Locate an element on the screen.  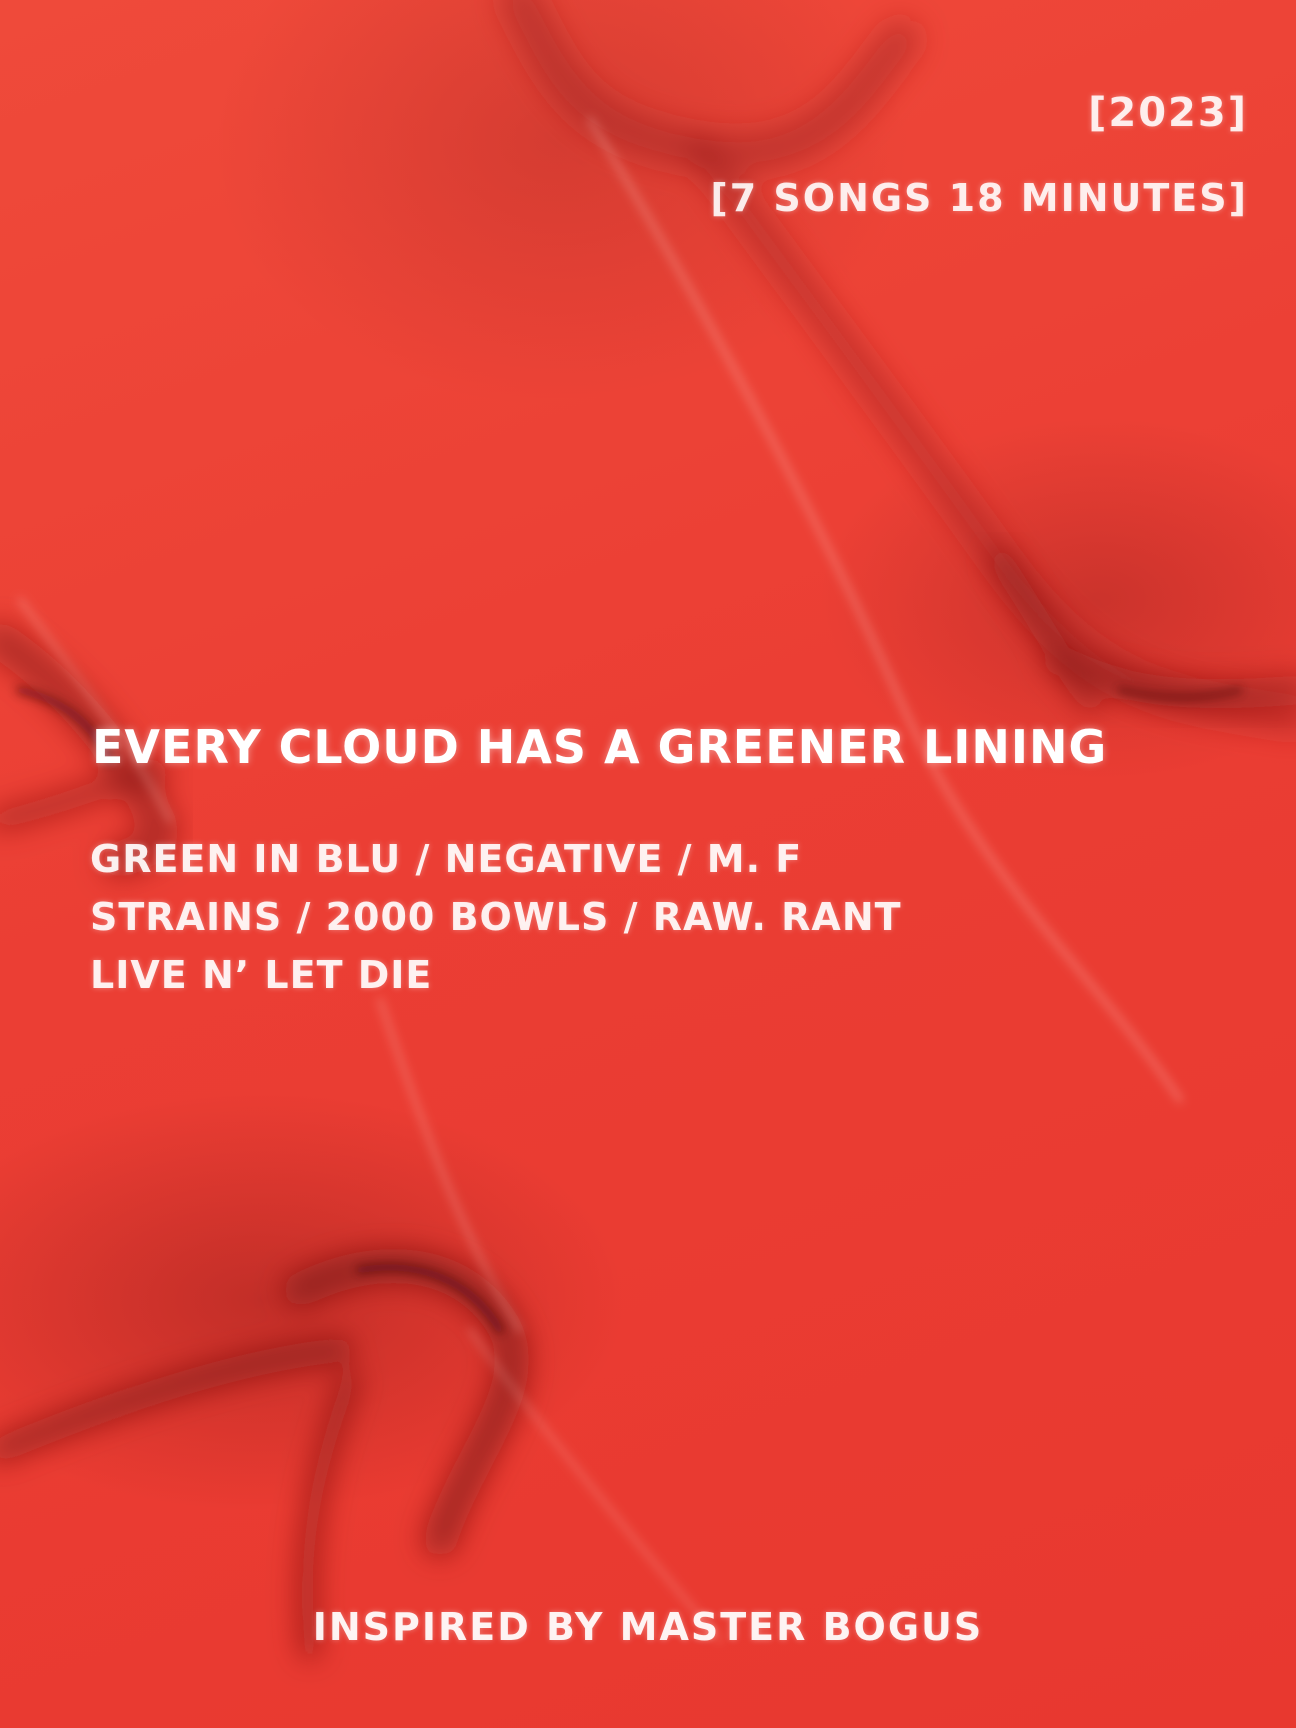
fold-shadow-right is located at coordinates (1142, 630).